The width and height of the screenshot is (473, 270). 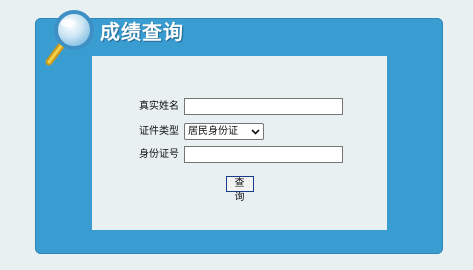 I want to click on name-row: 真实姓名, so click(x=239, y=107).